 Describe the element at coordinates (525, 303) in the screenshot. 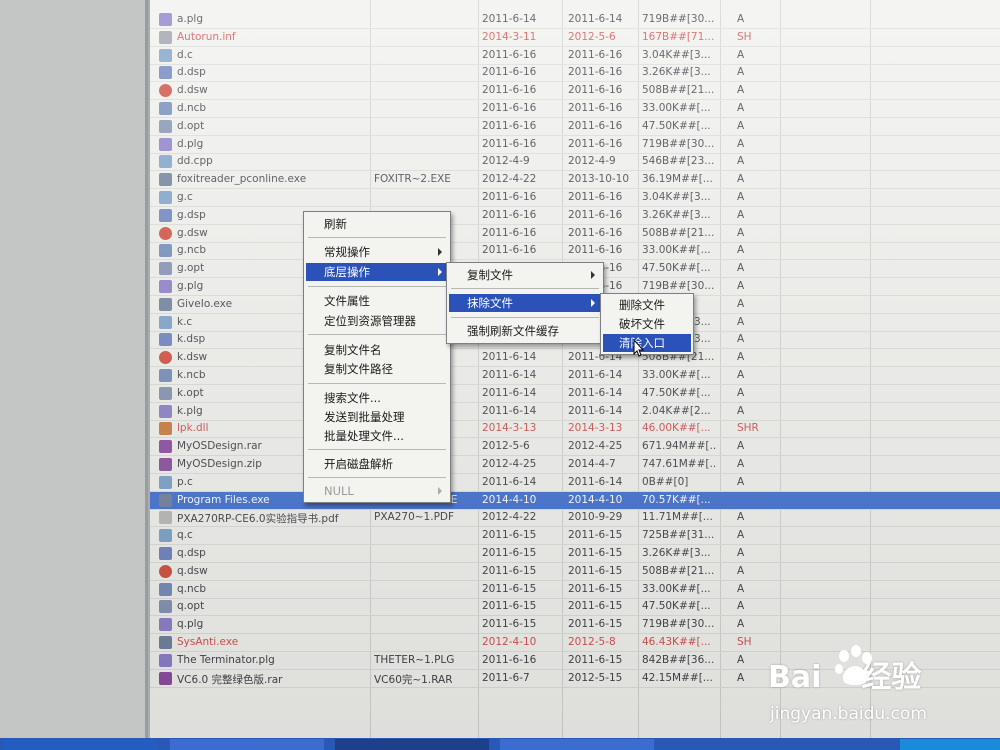

I see `menu-item-erase-file: 抹除文件` at that location.